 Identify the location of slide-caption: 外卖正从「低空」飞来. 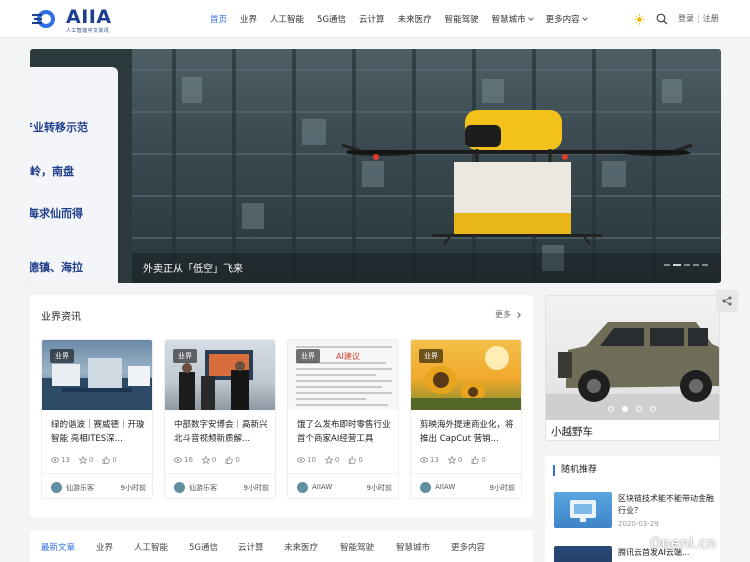
(193, 267).